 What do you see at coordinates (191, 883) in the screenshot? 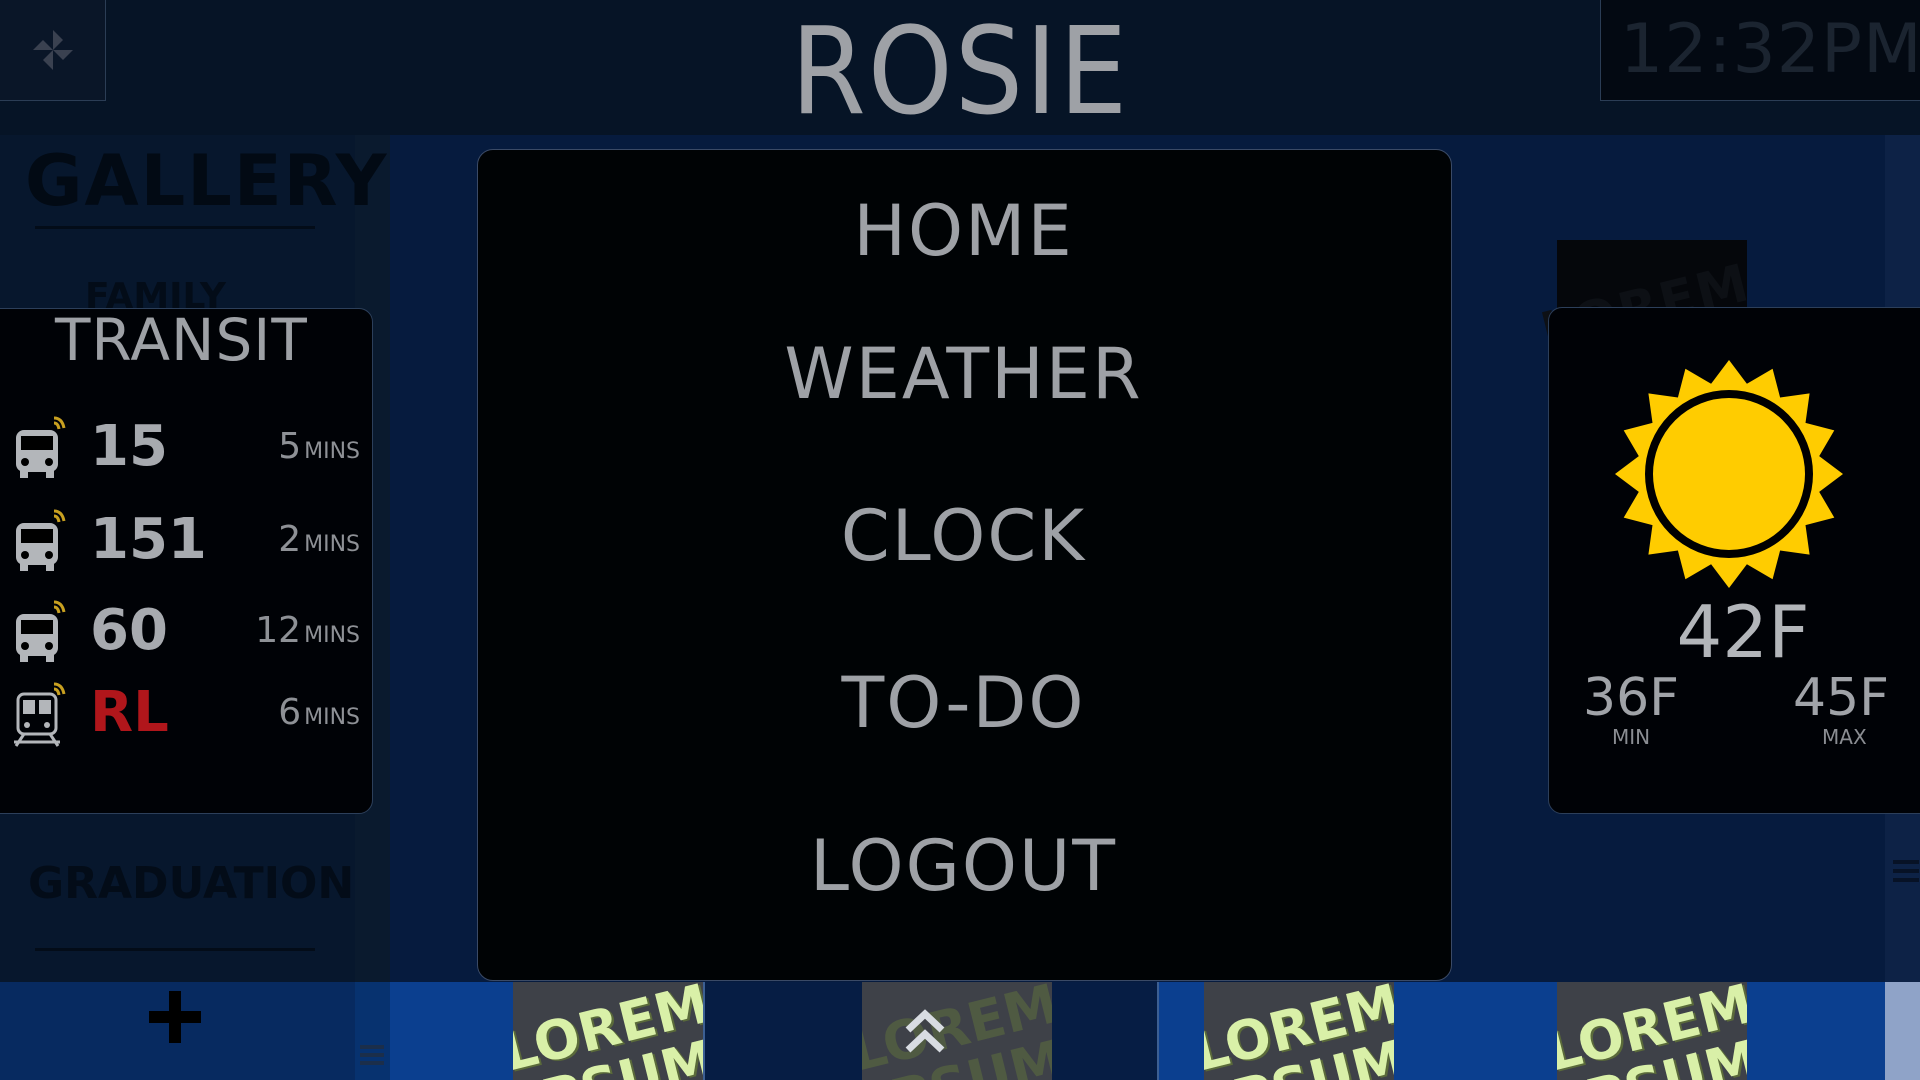
I see `gallery-section-graduation: GRADUATION` at bounding box center [191, 883].